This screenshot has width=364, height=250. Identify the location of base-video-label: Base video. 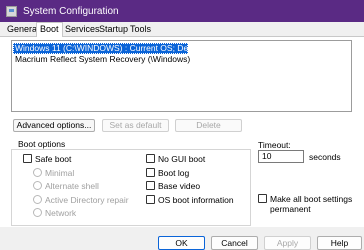
(179, 186).